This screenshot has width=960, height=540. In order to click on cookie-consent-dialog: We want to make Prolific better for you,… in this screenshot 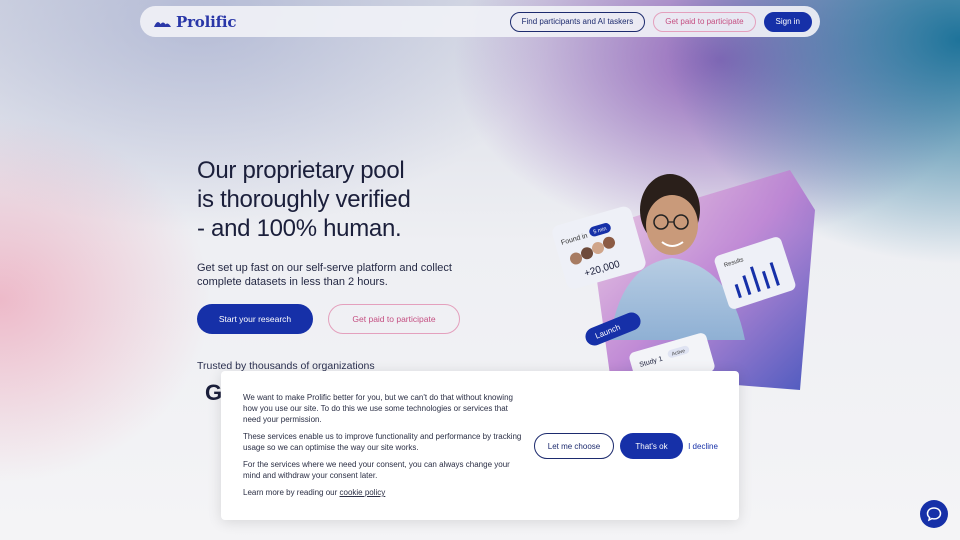, I will do `click(480, 445)`.